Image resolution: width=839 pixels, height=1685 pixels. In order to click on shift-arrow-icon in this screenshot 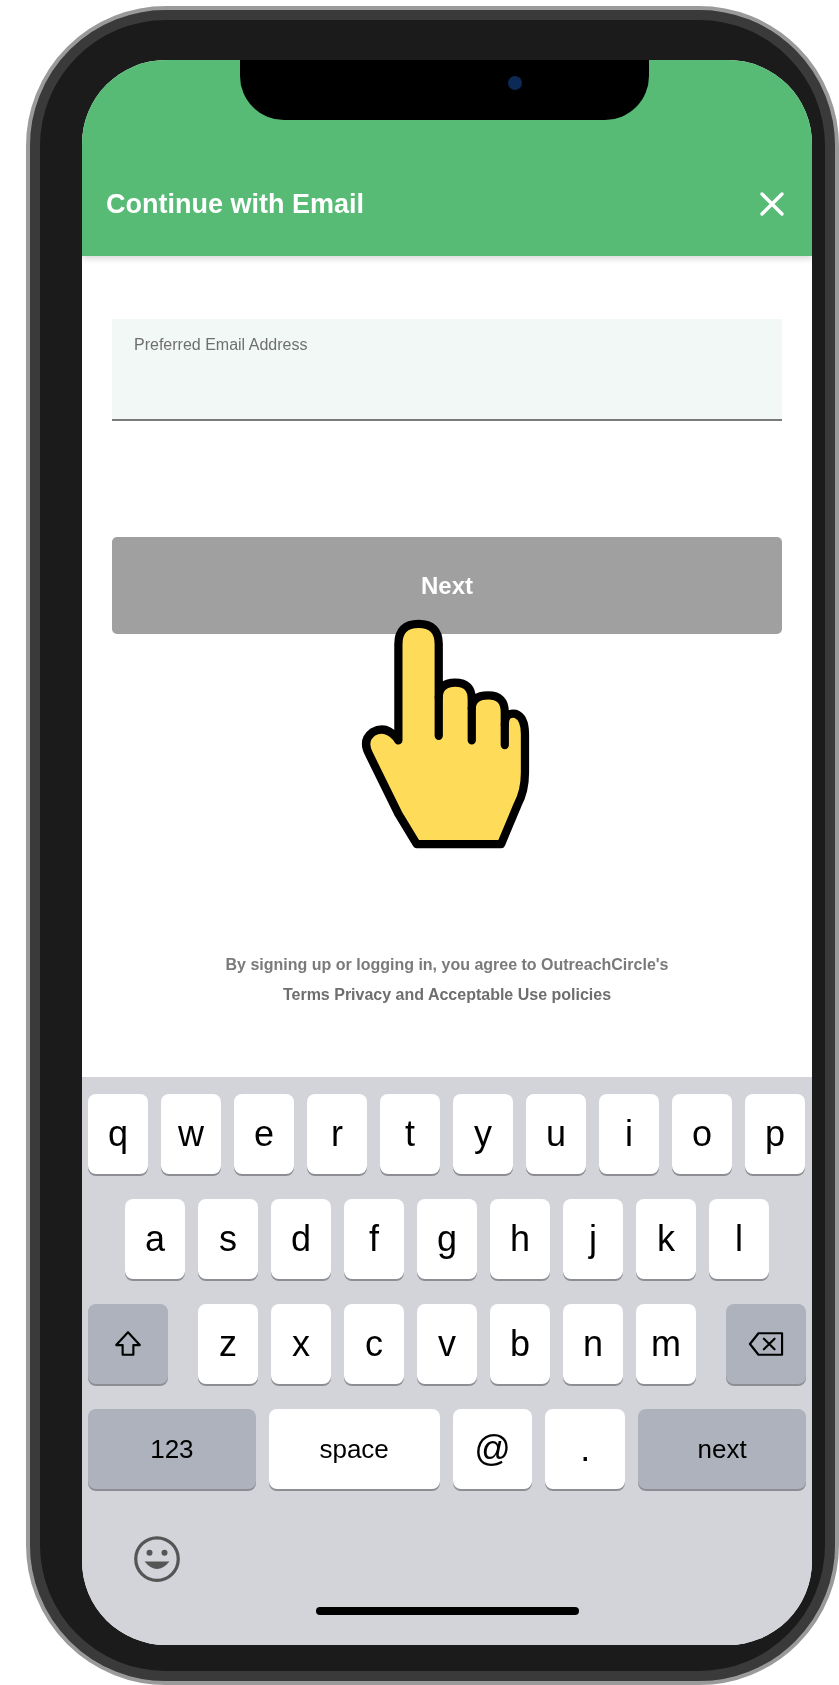, I will do `click(128, 1344)`.